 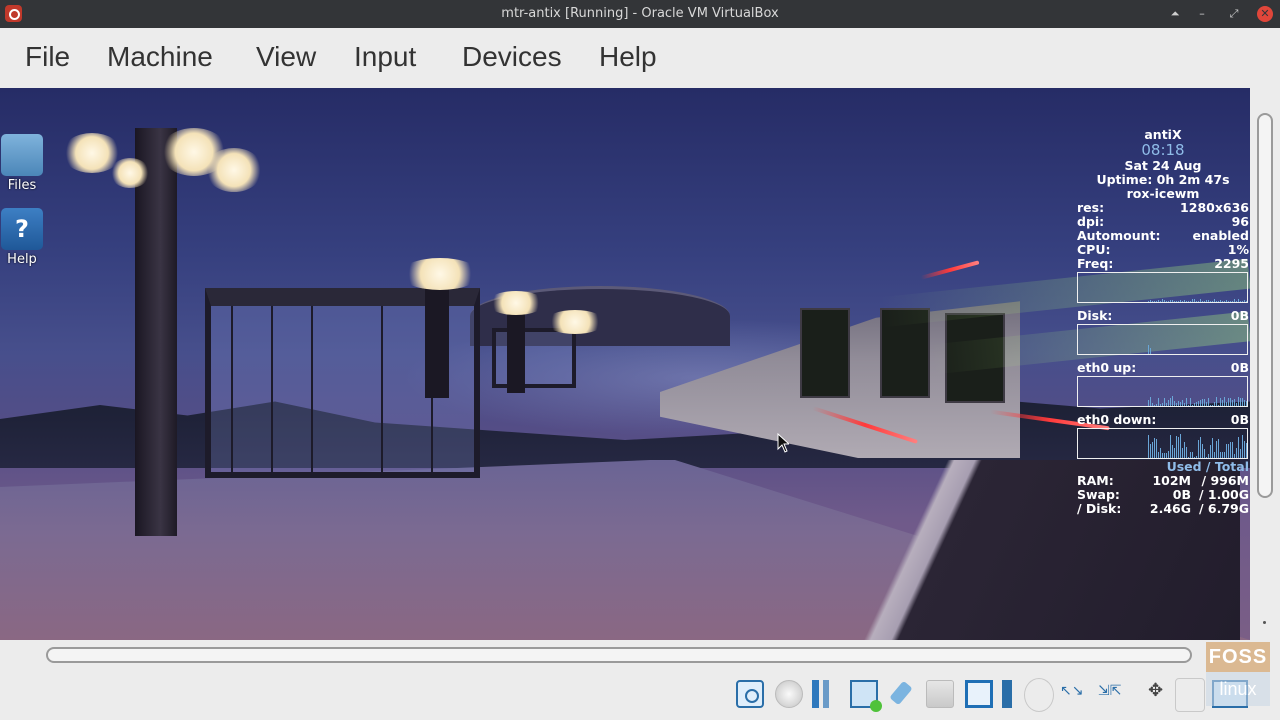 I want to click on conky-stat-row: CPU: 1%, so click(x=1163, y=249).